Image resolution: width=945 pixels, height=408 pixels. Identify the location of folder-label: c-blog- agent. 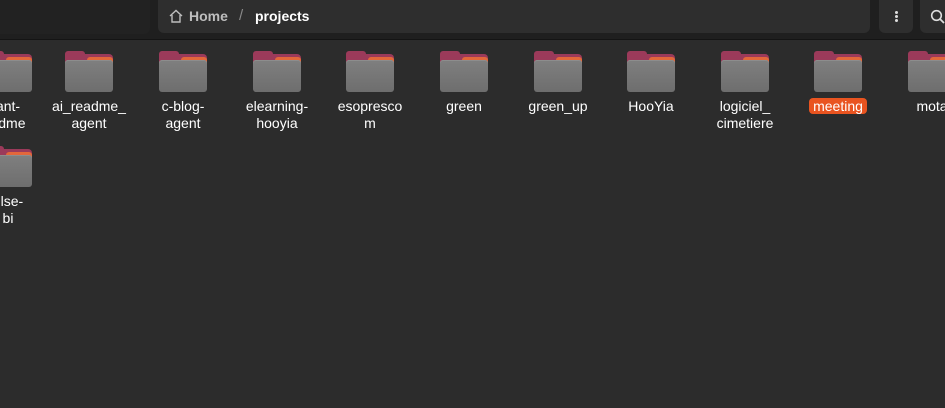
(183, 115).